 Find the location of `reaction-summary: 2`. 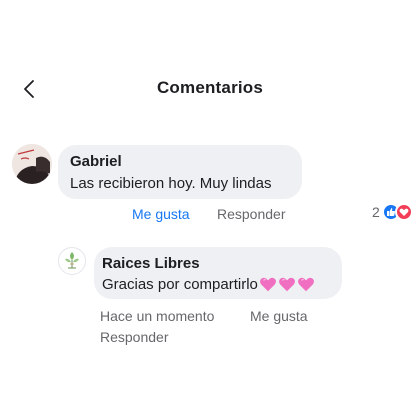

reaction-summary: 2 is located at coordinates (392, 212).